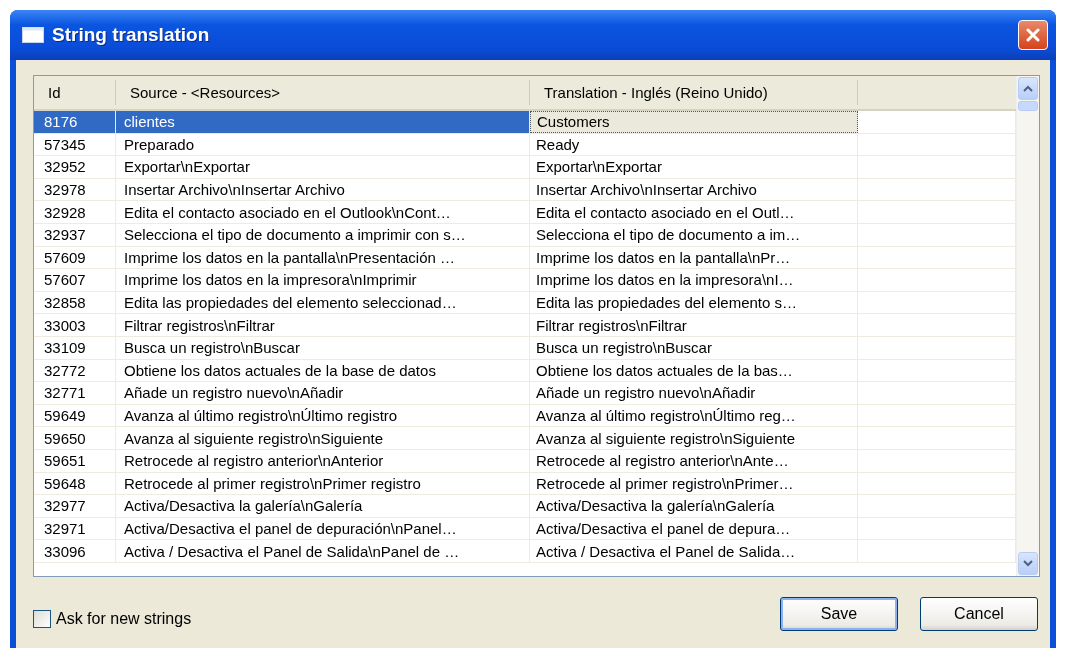 This screenshot has height=648, width=1066. Describe the element at coordinates (75, 415) in the screenshot. I see `table-cell: 59649` at that location.